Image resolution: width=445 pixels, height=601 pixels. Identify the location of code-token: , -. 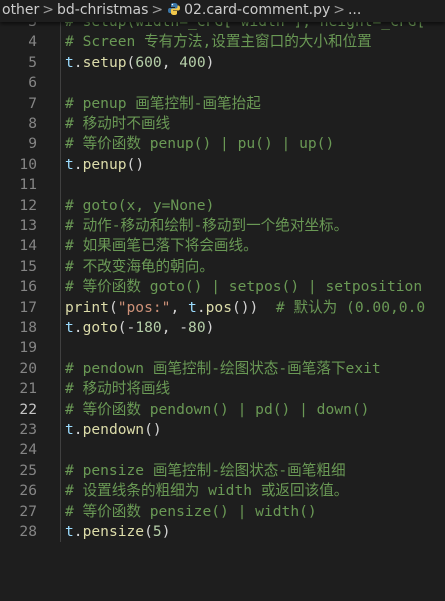
(175, 327).